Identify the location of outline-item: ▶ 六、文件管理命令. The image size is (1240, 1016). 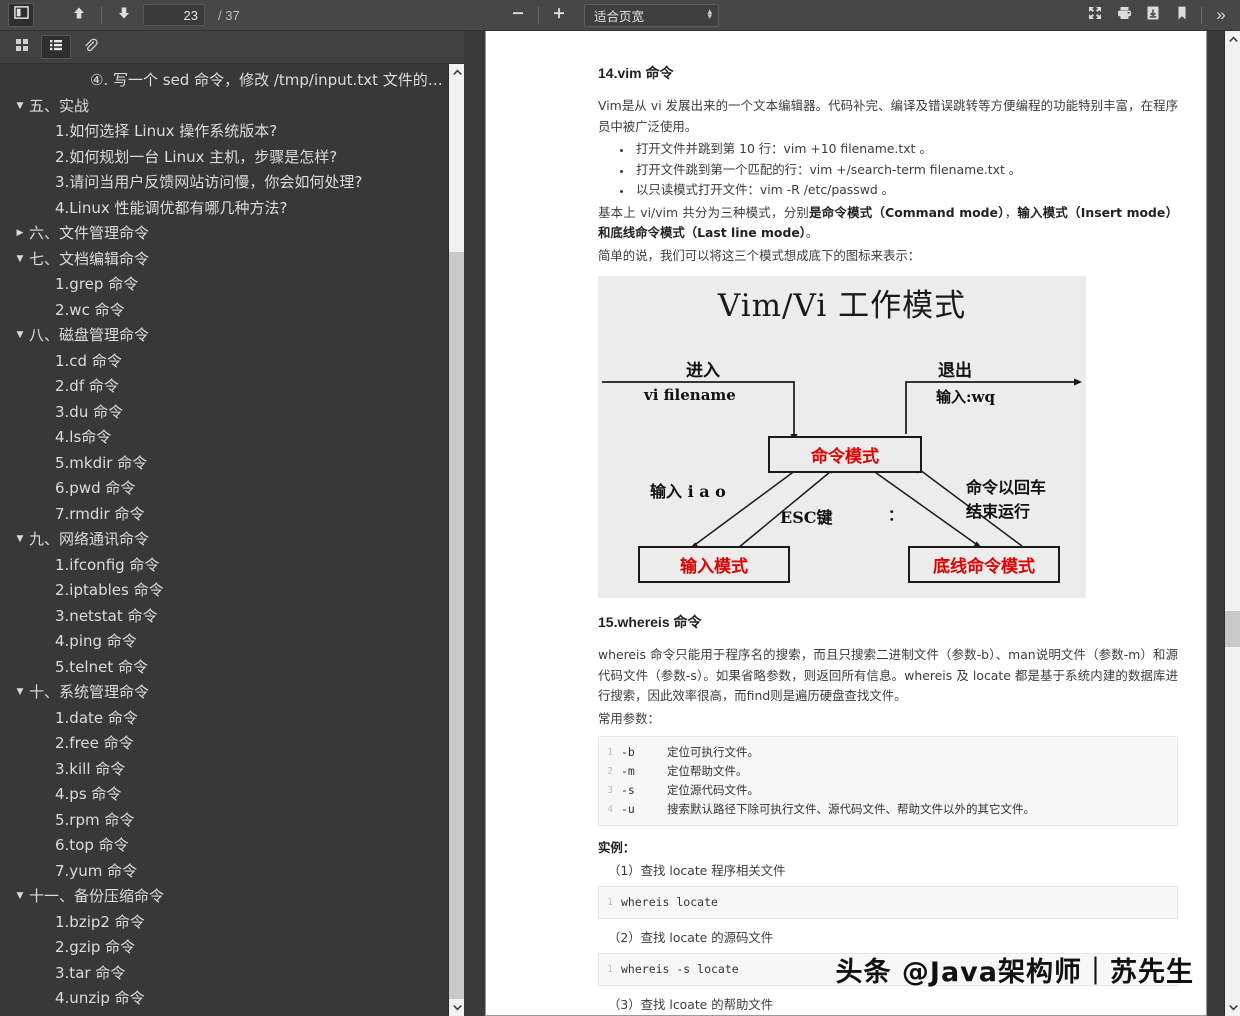
(224, 234).